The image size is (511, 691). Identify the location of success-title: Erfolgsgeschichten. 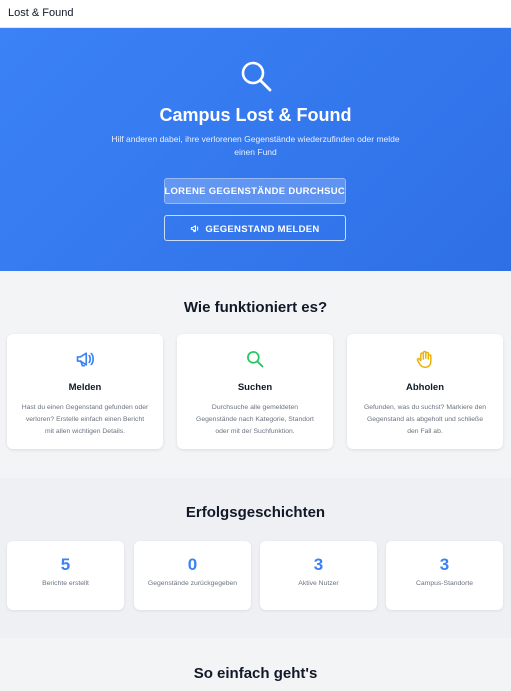
(255, 512).